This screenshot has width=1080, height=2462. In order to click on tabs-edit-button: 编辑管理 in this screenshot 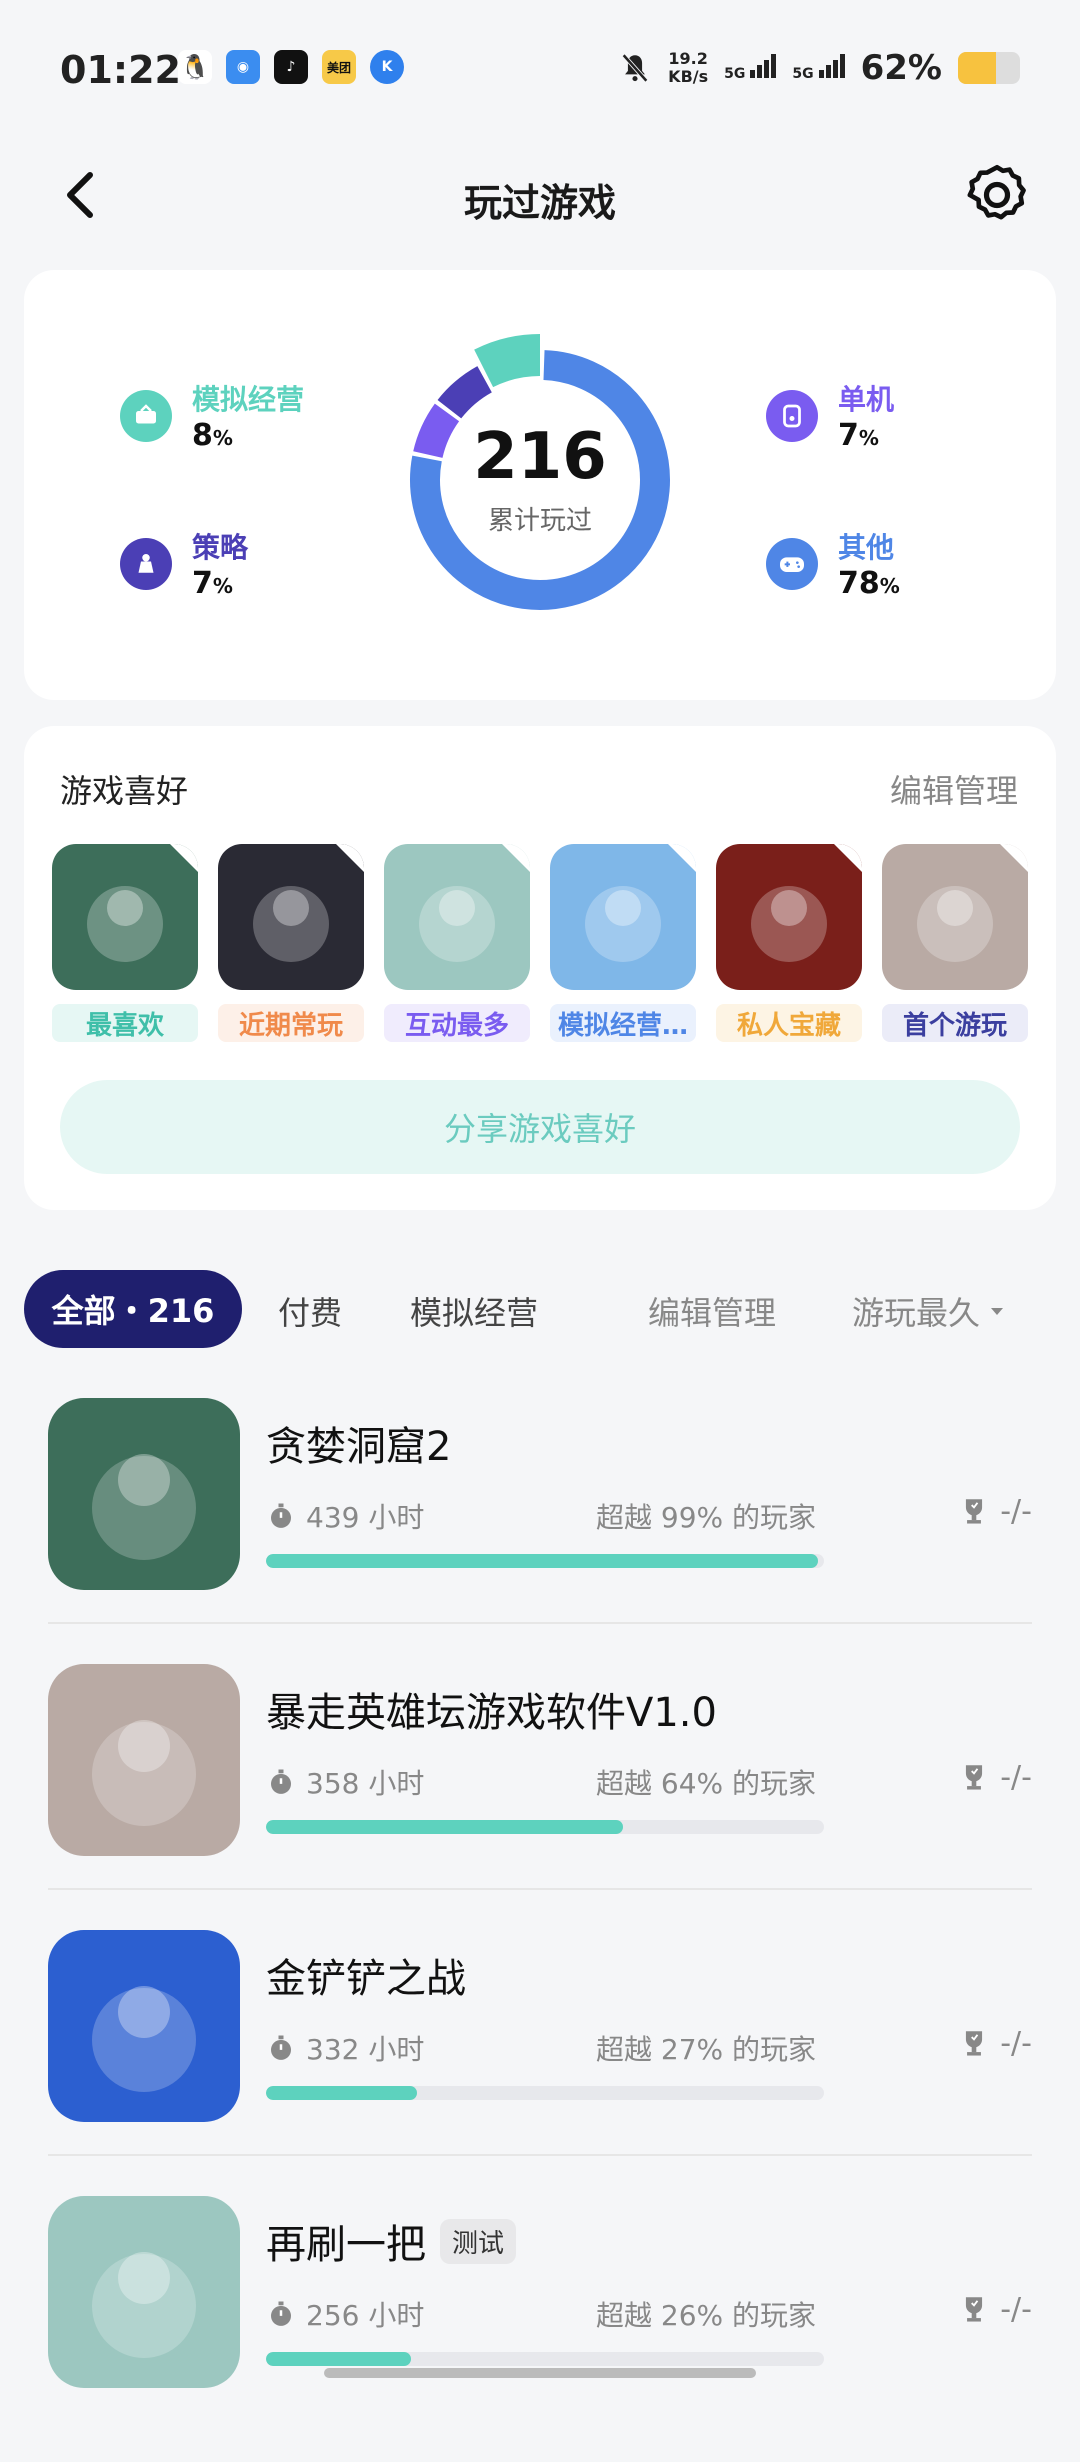, I will do `click(712, 1311)`.